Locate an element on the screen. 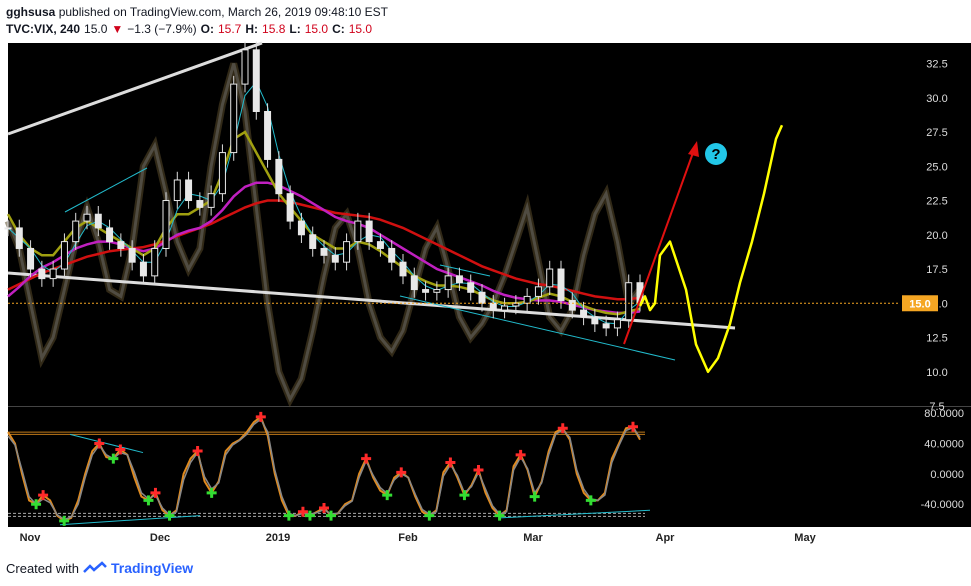 Image resolution: width=971 pixels, height=586 pixels. footer: Created with TradingView is located at coordinates (99, 568).